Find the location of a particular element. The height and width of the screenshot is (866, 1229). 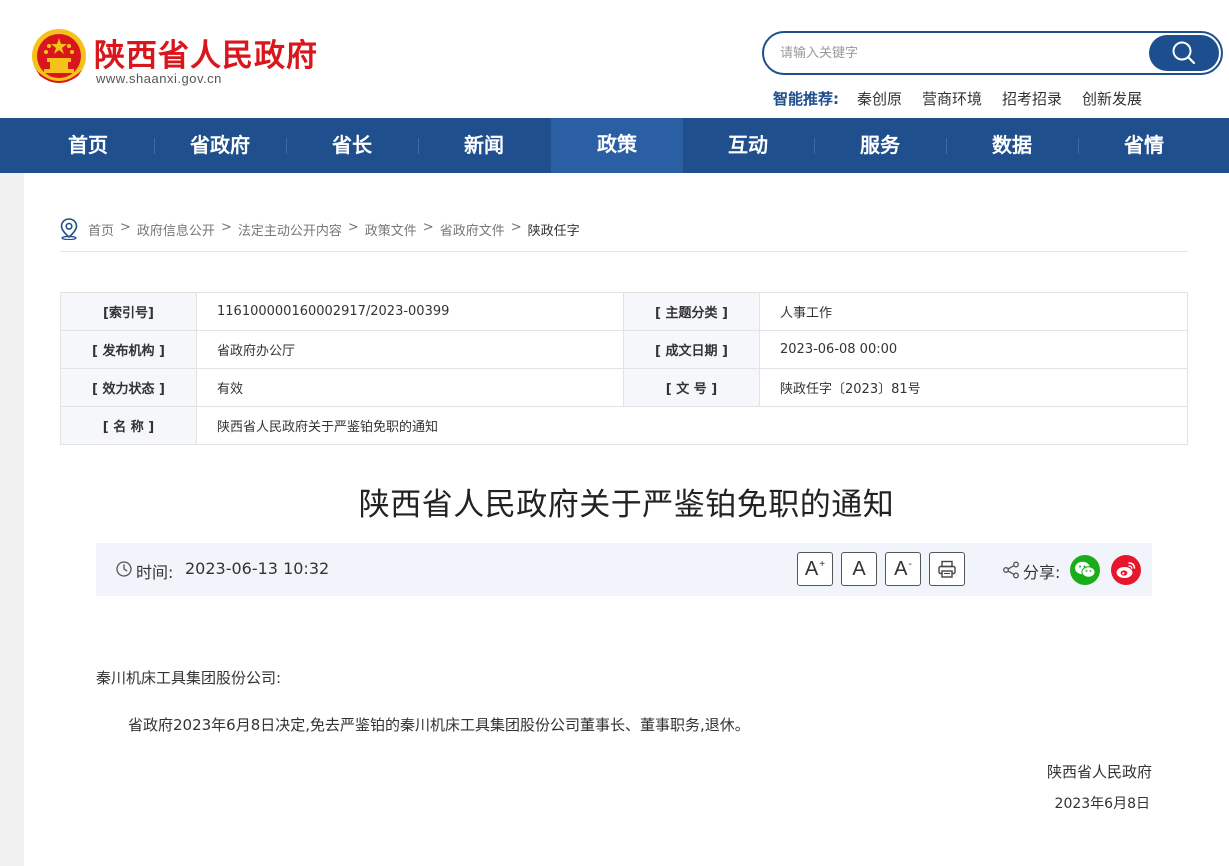

name-value: 陕西省人民政府关于严鉴铂免职的通知 is located at coordinates (692, 425).